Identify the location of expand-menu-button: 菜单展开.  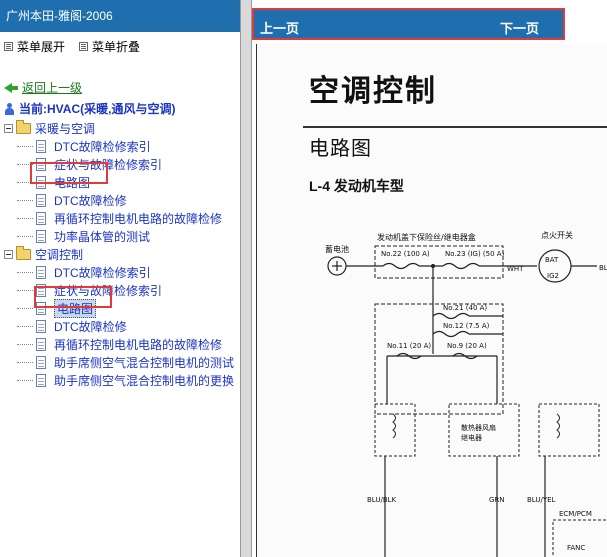
(34, 46).